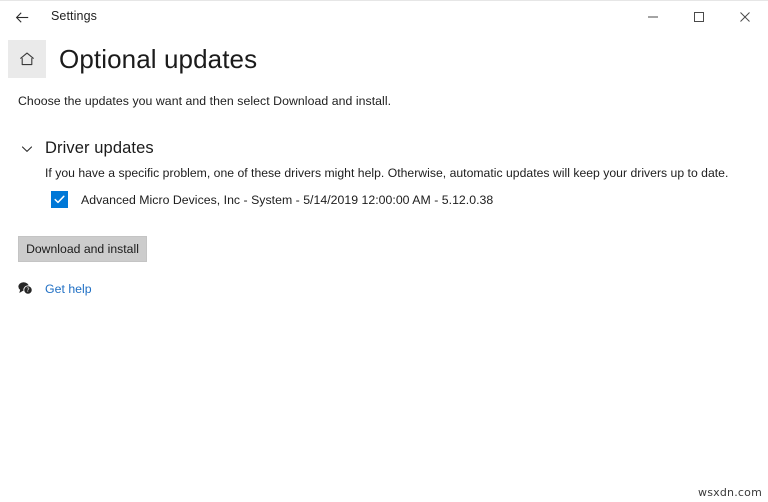  I want to click on maximize-icon, so click(699, 17).